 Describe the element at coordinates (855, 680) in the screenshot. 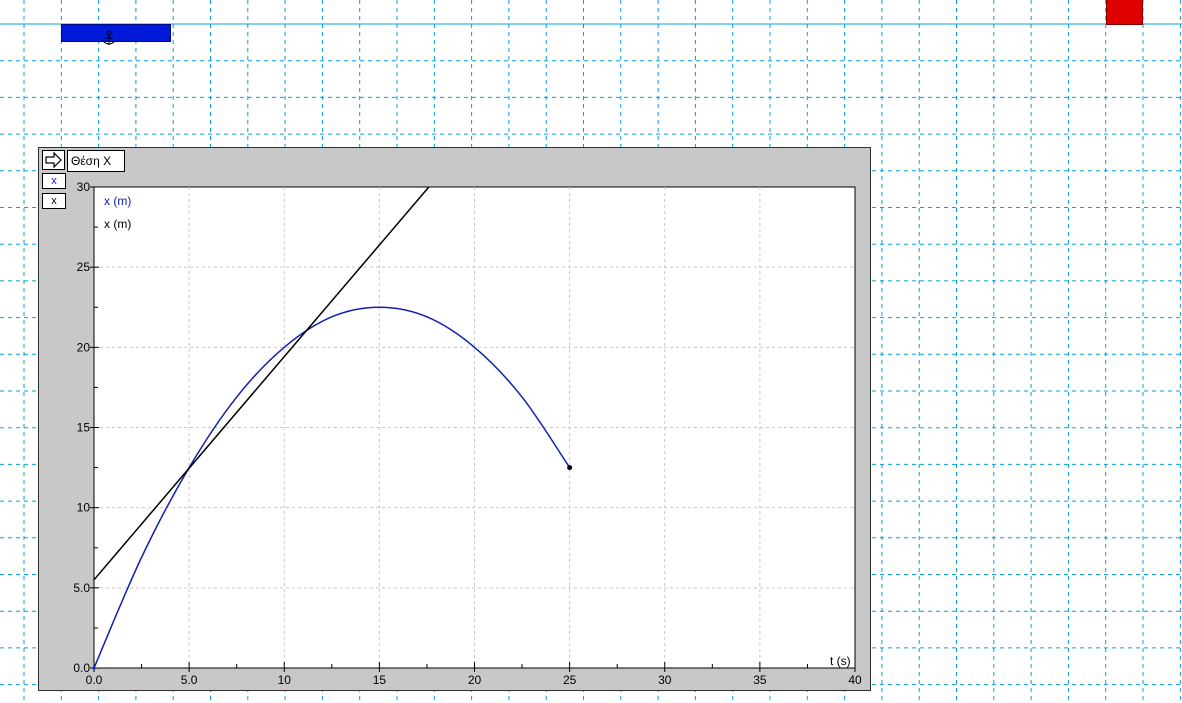

I see `x-tick-label: 40` at that location.